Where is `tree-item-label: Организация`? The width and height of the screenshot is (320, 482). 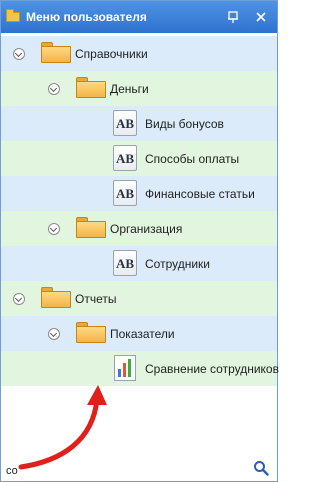
tree-item-label: Организация is located at coordinates (146, 229).